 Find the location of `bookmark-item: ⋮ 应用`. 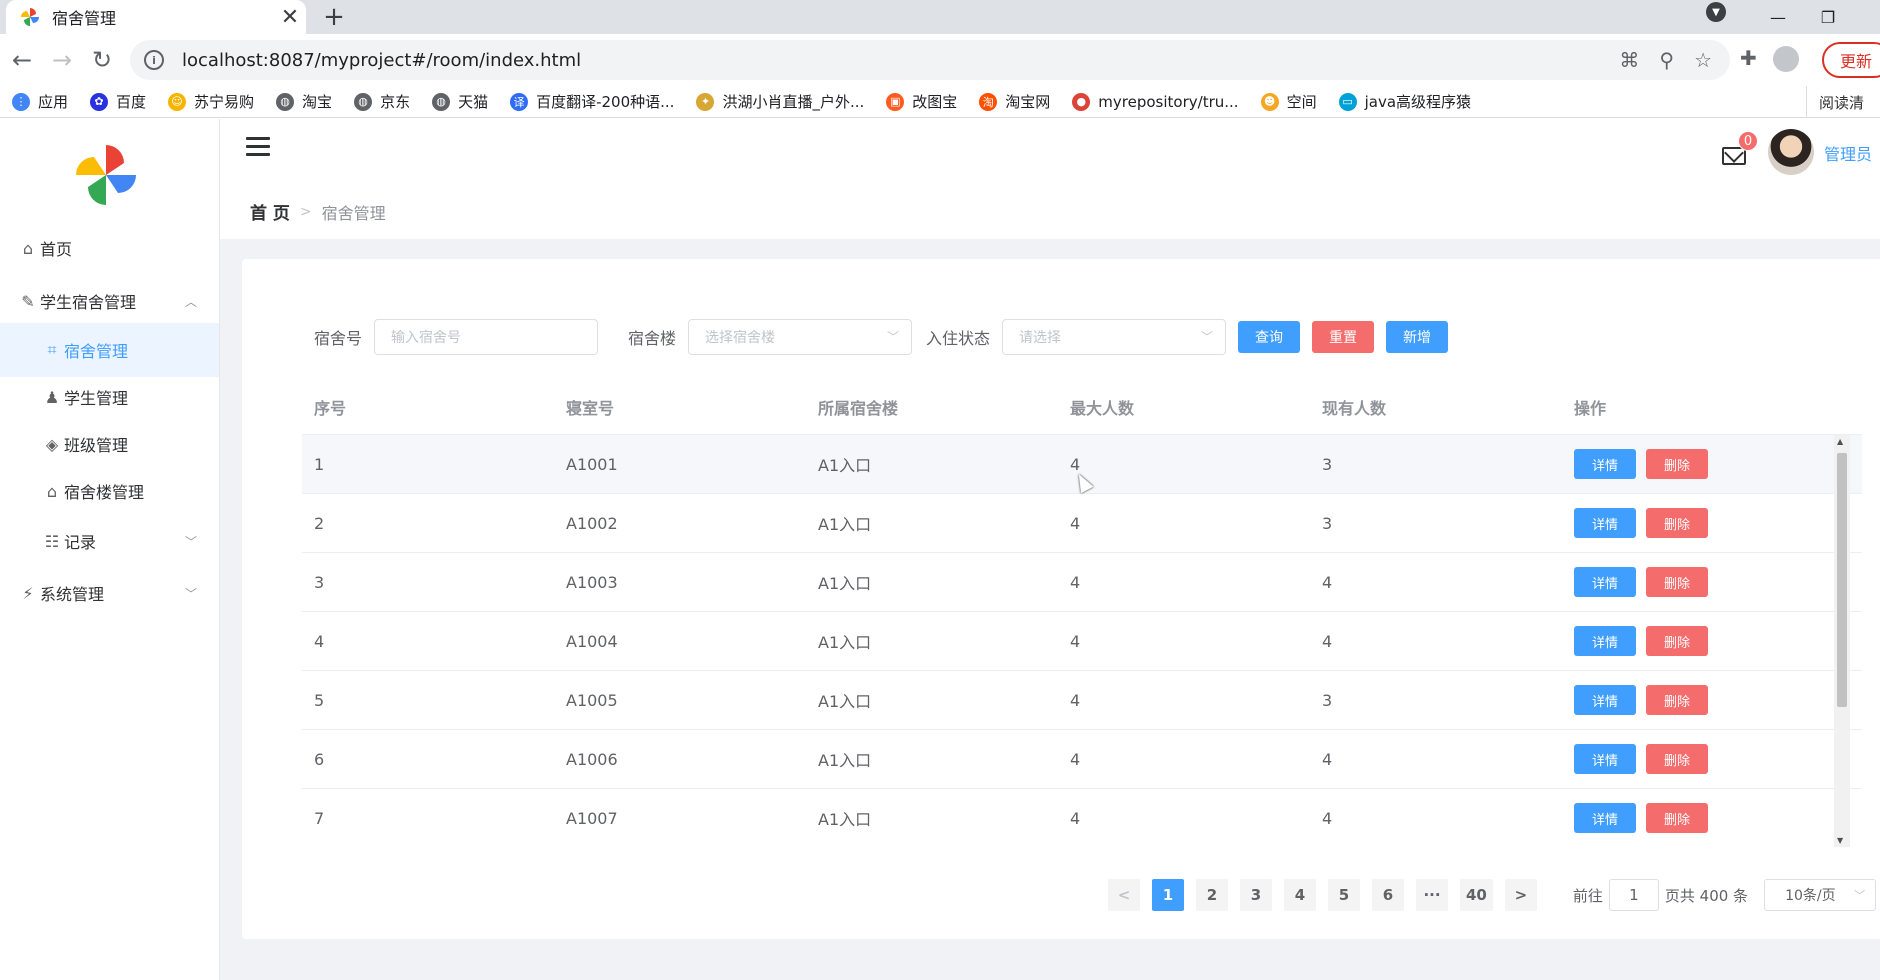

bookmark-item: ⋮ 应用 is located at coordinates (40, 101).